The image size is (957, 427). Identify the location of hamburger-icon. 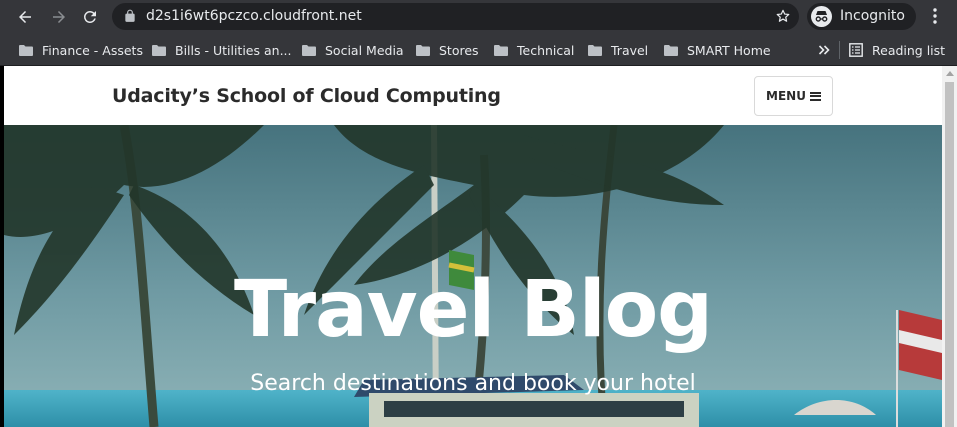
(815, 96).